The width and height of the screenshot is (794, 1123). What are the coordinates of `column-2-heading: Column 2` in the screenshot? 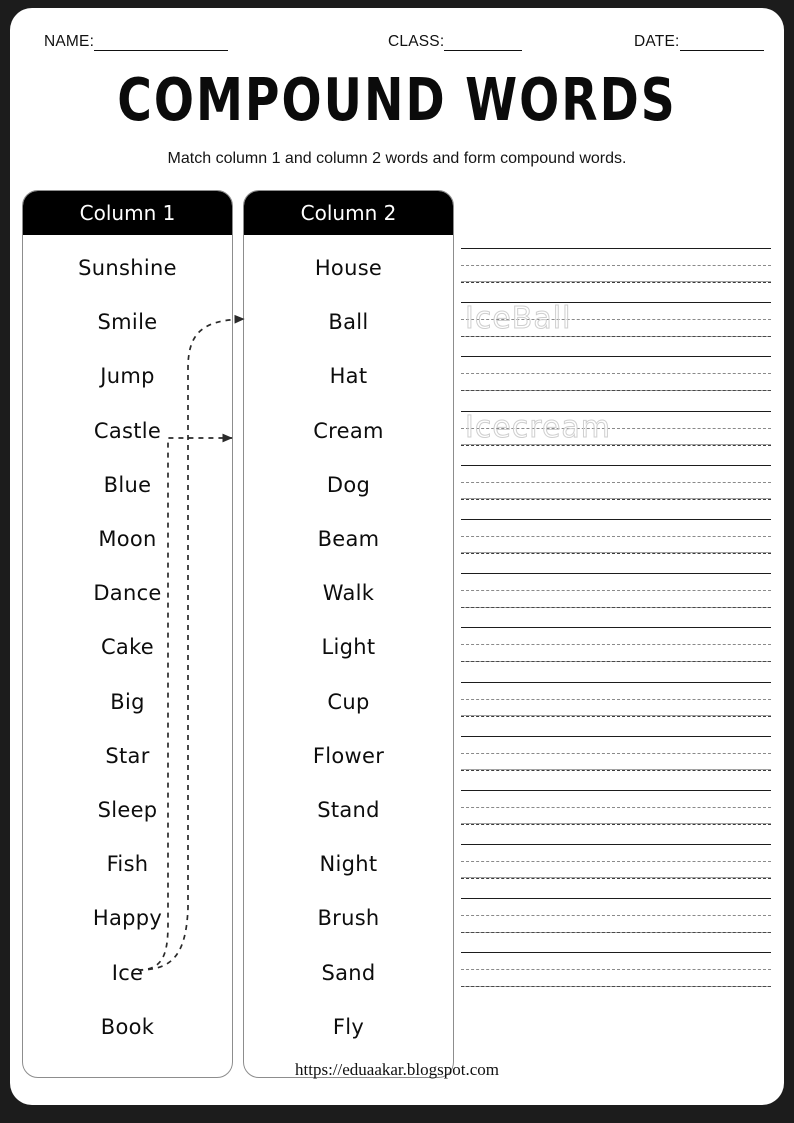 It's located at (348, 213).